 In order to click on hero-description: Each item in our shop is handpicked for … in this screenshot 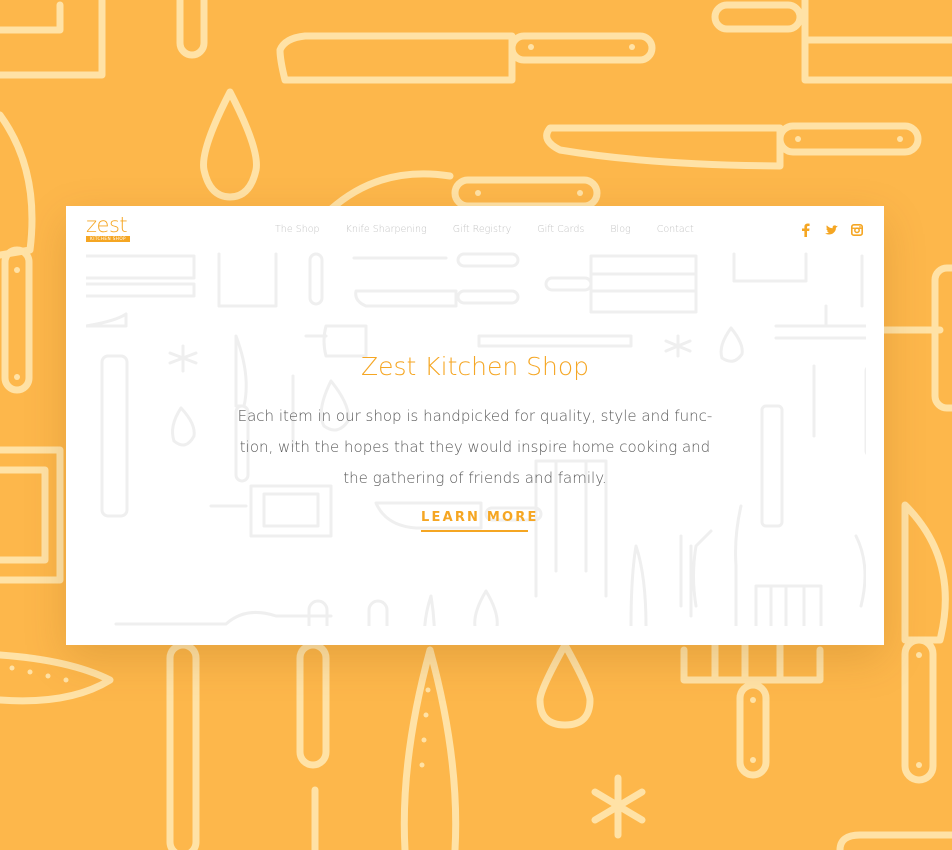, I will do `click(475, 447)`.